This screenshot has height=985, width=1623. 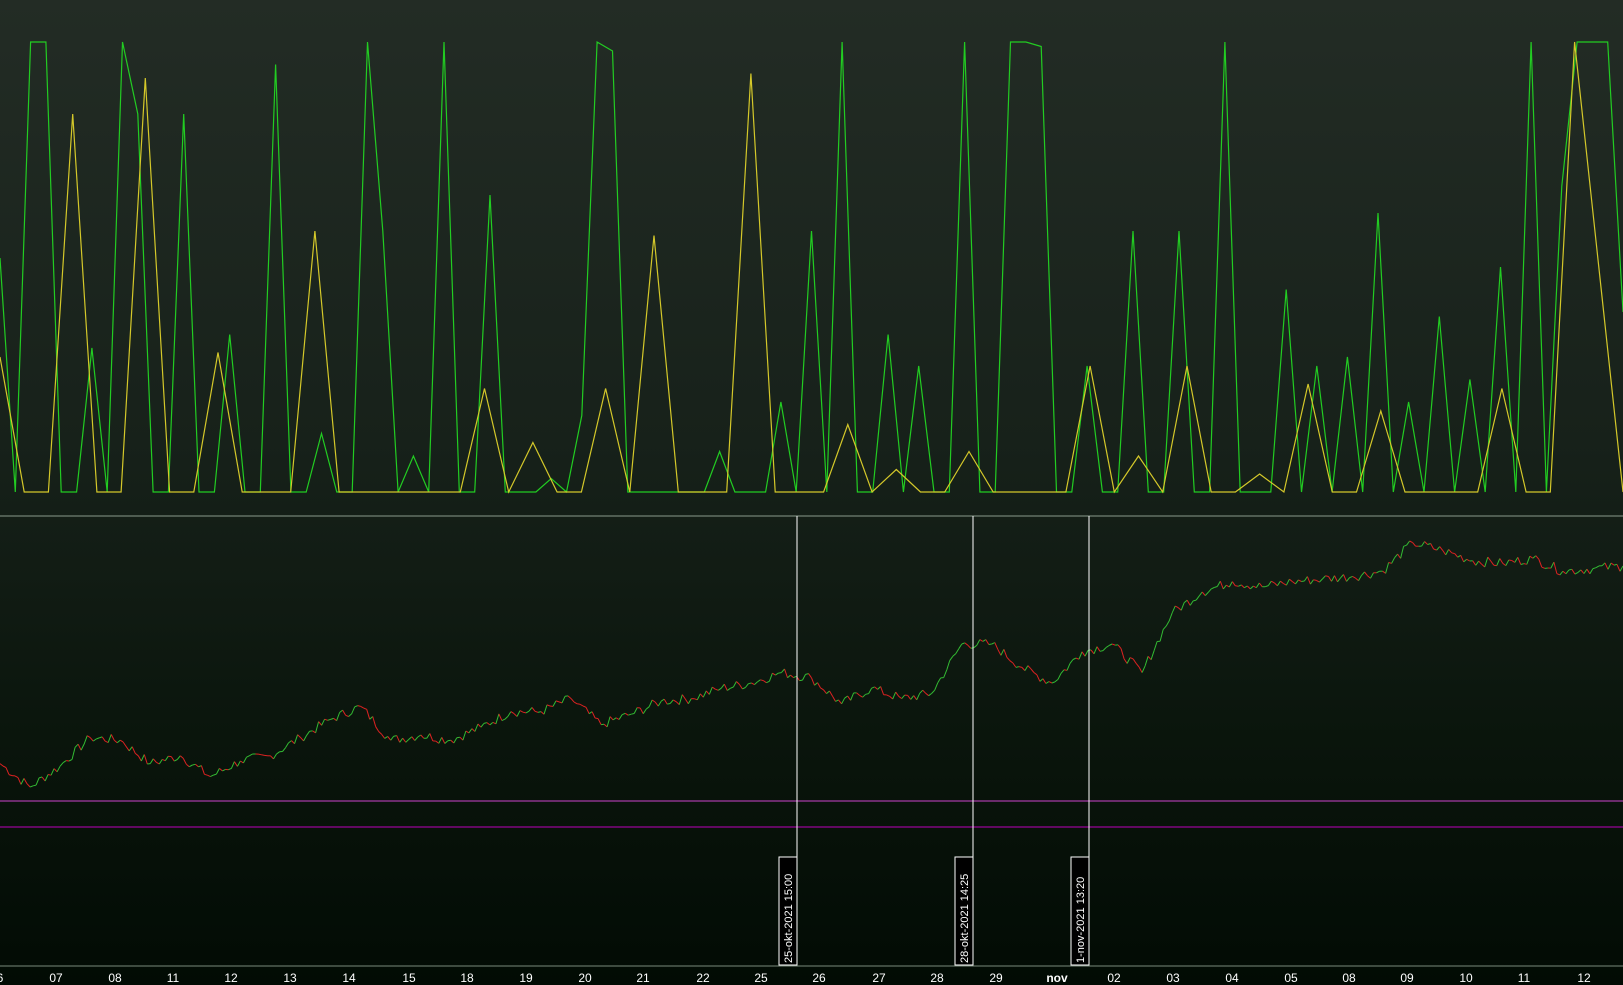 I want to click on x-tick-label: 26, so click(x=819, y=978).